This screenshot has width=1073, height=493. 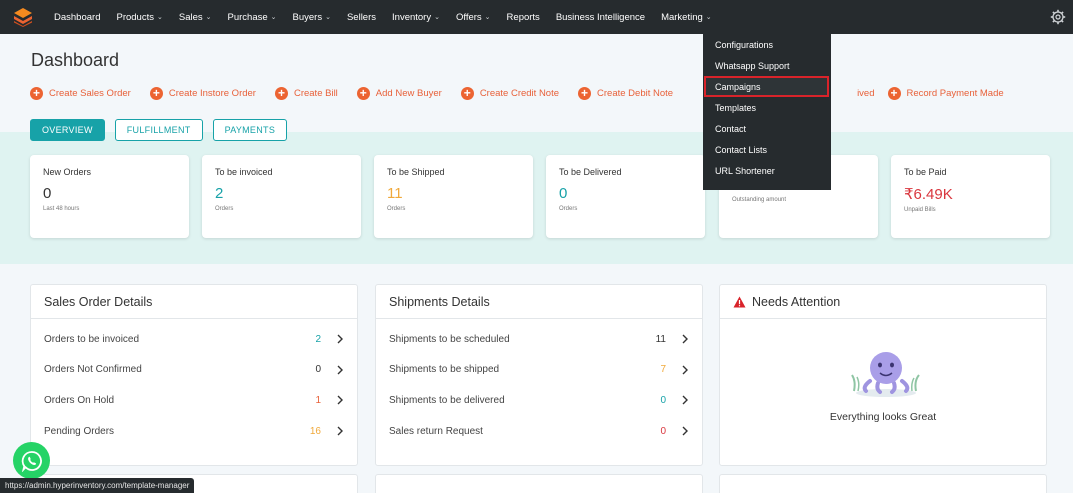 What do you see at coordinates (318, 400) in the screenshot?
I see `row-count: 1` at bounding box center [318, 400].